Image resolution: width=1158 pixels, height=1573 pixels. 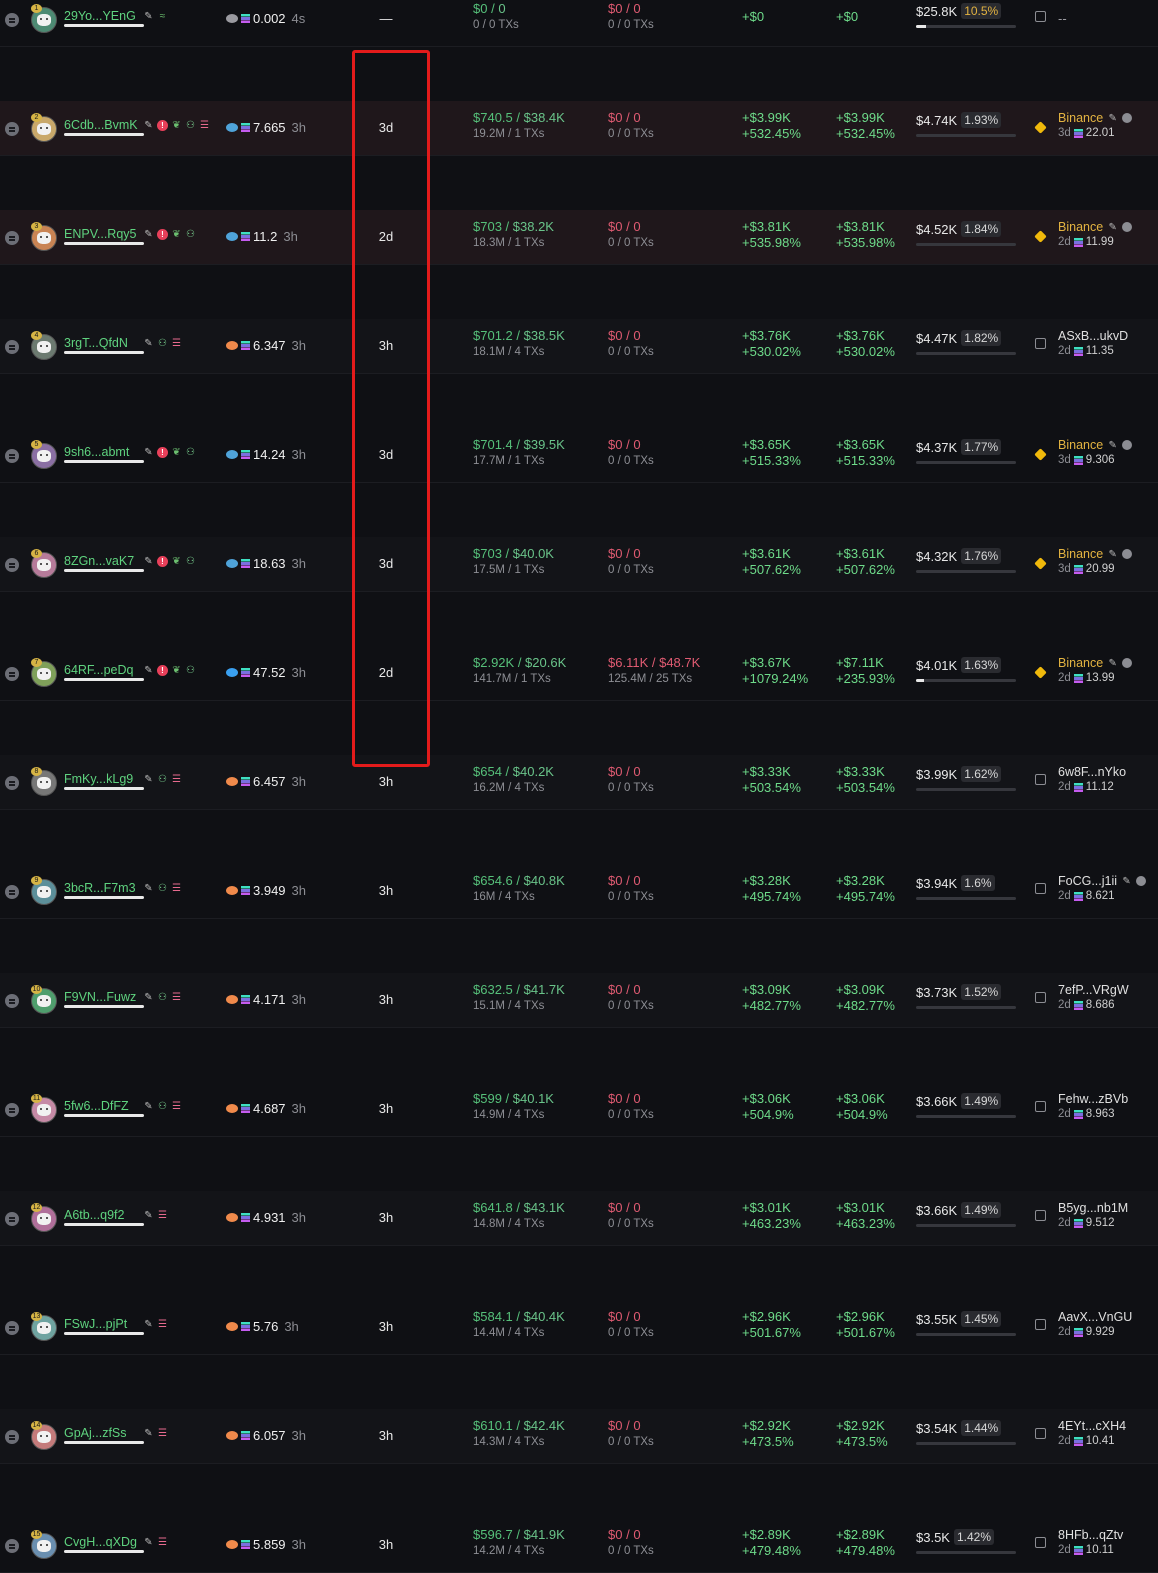 What do you see at coordinates (95, 1433) in the screenshot?
I see `wallet-name: GpAj...zfSs` at bounding box center [95, 1433].